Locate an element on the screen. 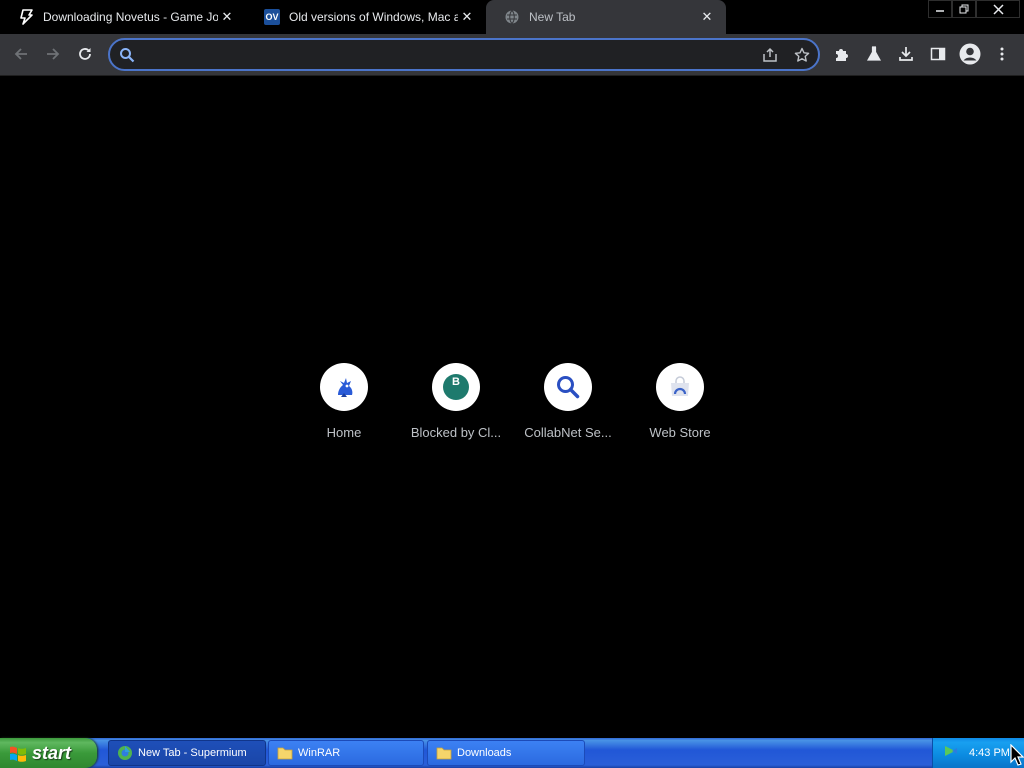 Image resolution: width=1024 pixels, height=768 pixels. flask-icon is located at coordinates (874, 53).